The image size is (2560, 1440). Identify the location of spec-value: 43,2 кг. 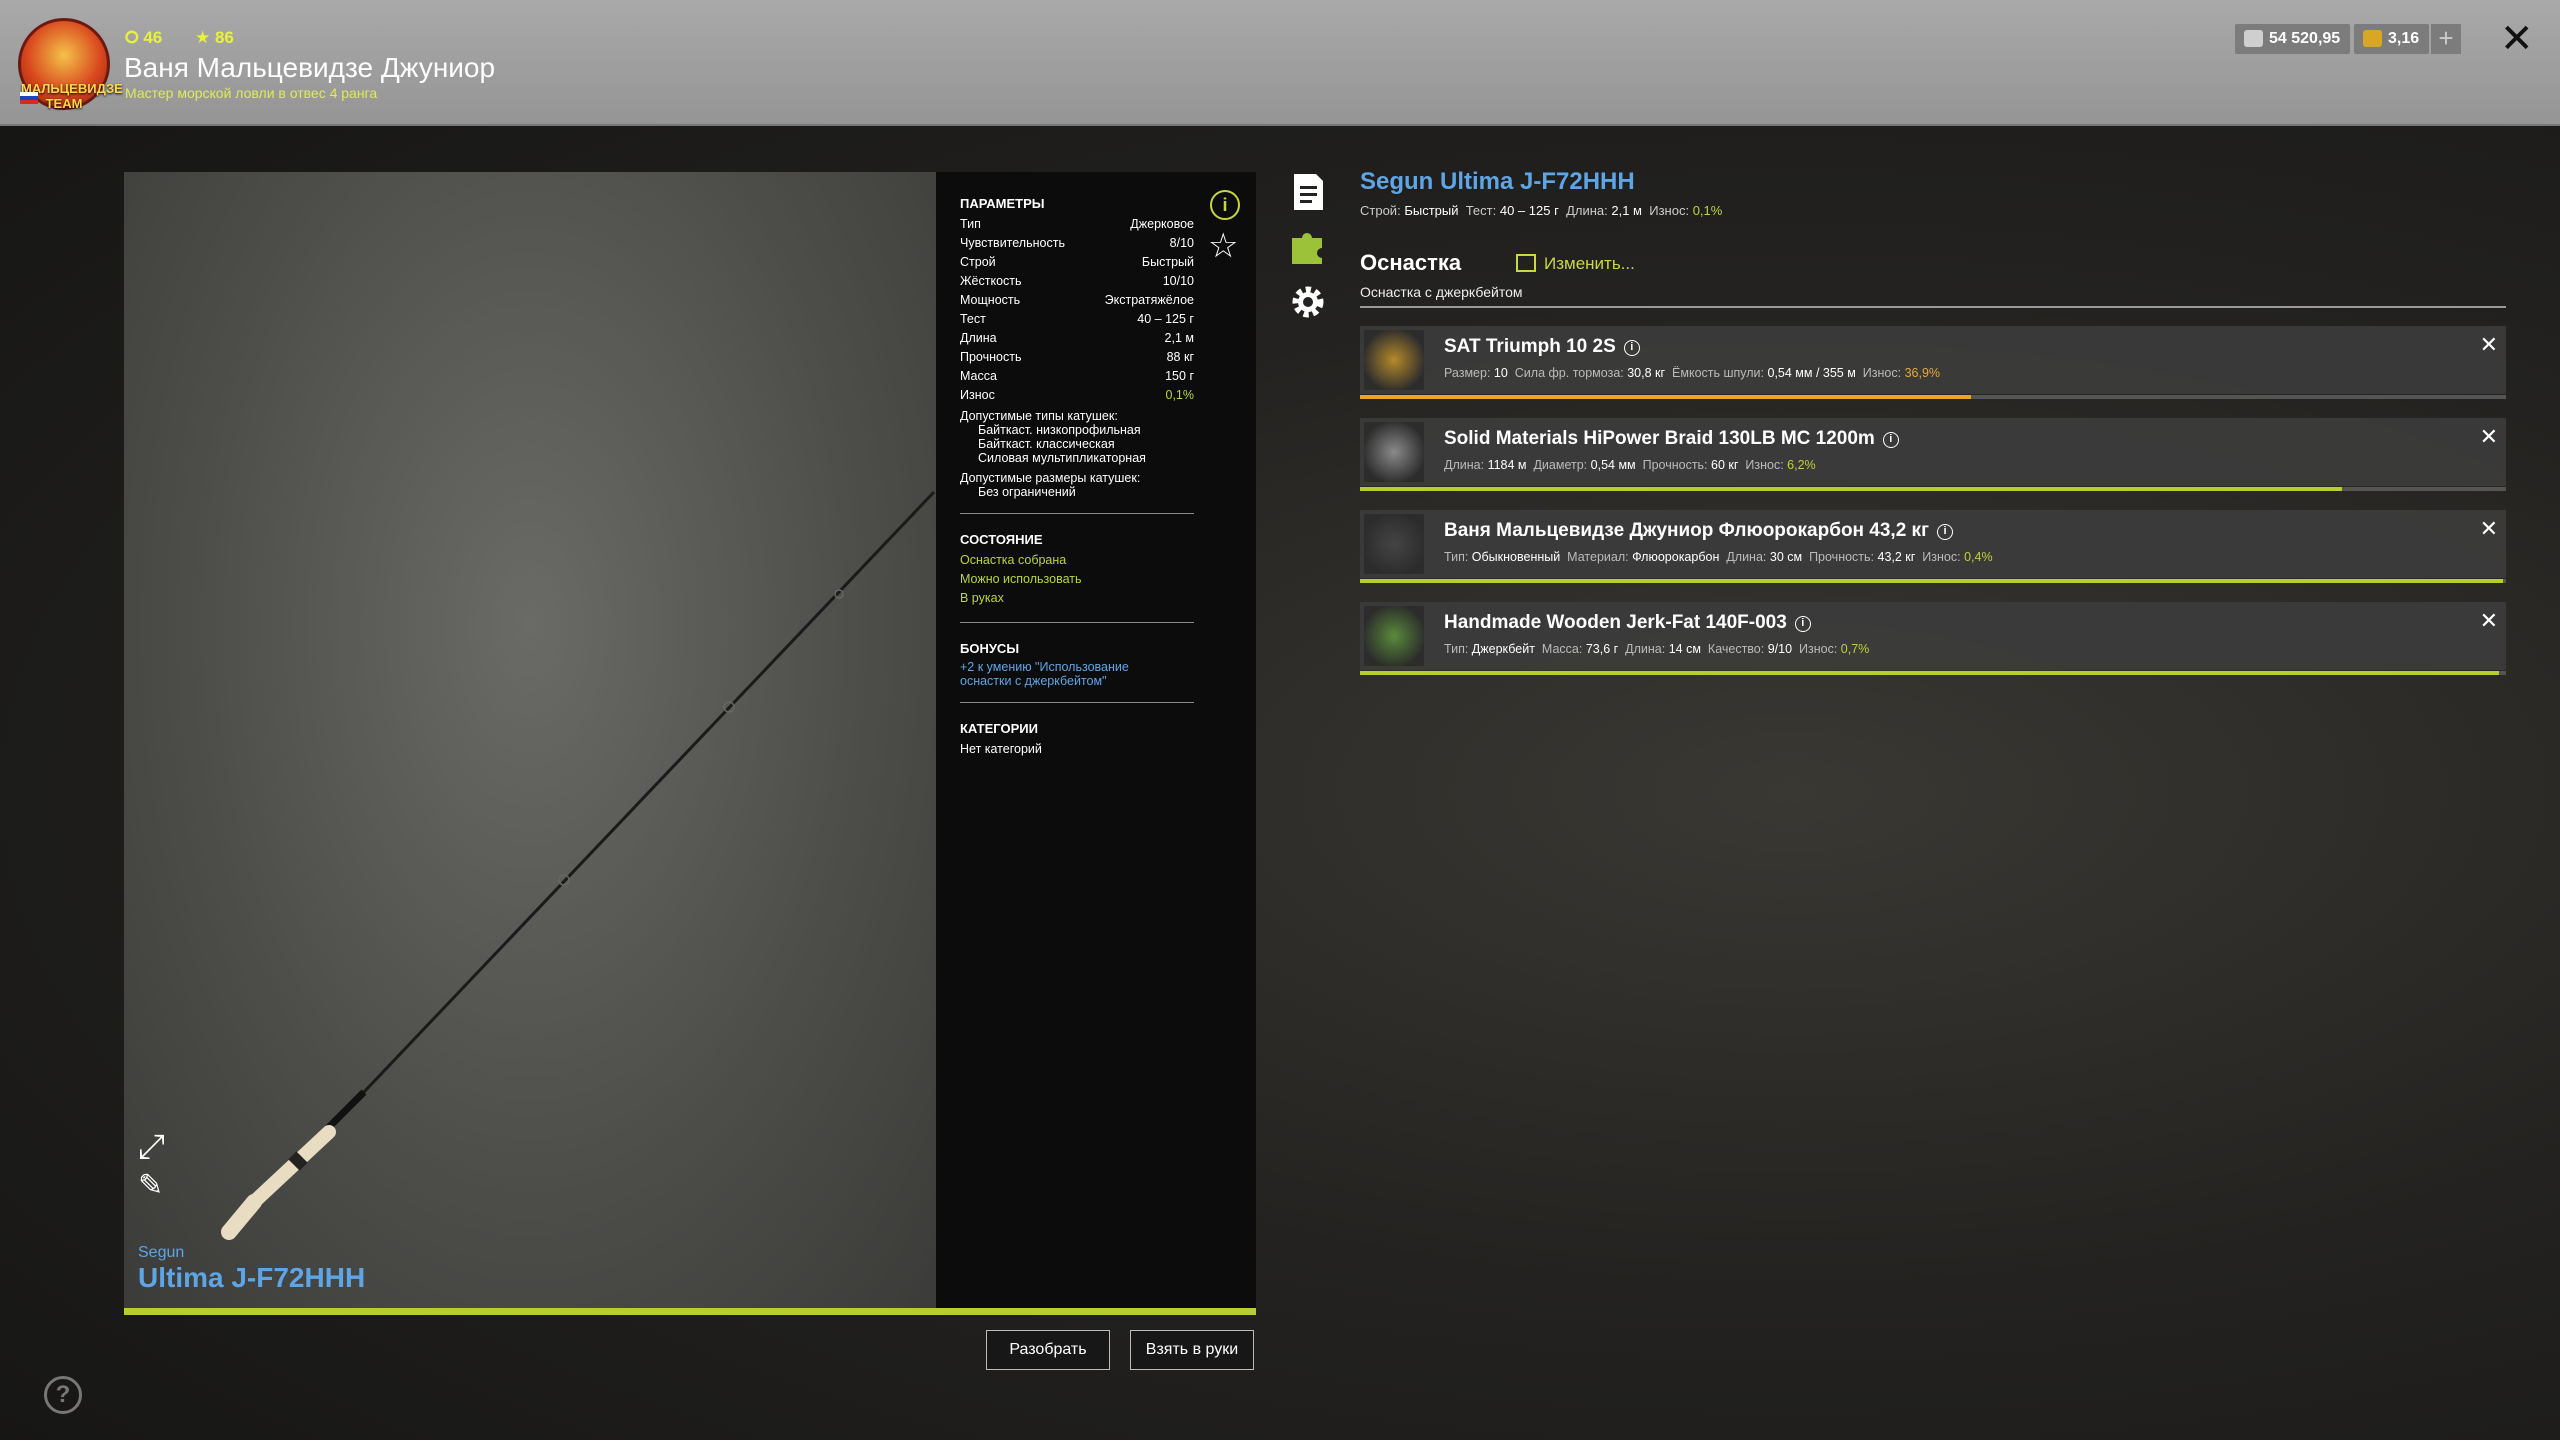
(1896, 557).